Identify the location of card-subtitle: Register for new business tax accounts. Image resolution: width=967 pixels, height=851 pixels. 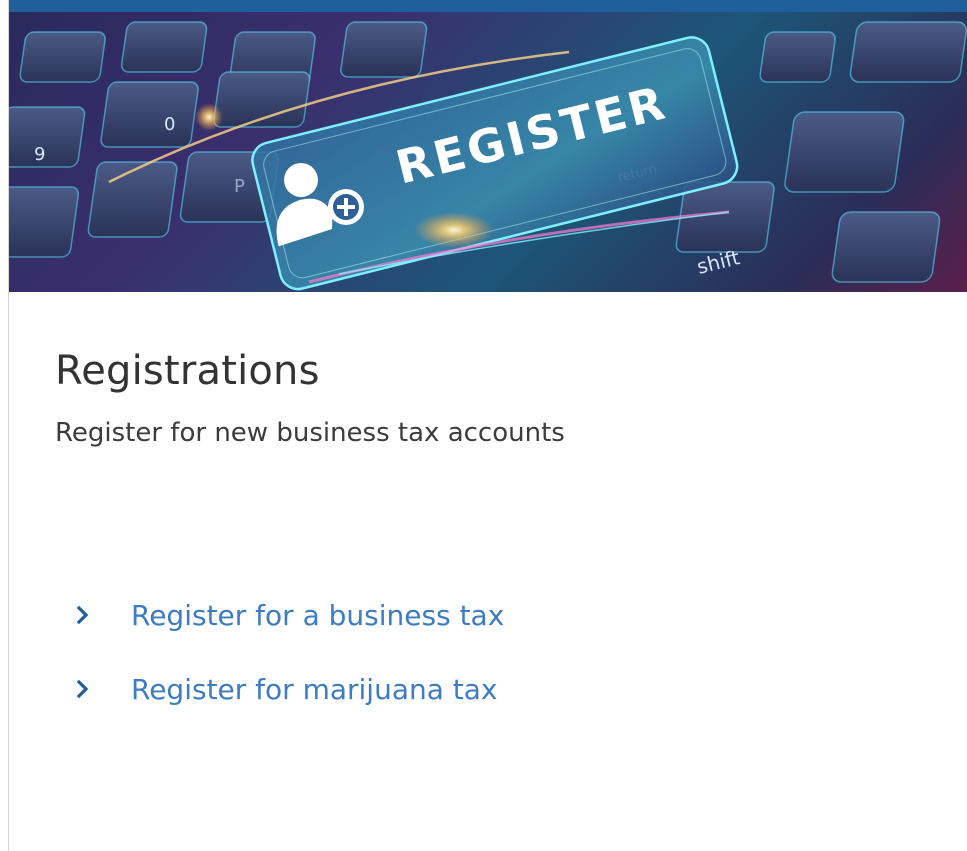
(310, 433).